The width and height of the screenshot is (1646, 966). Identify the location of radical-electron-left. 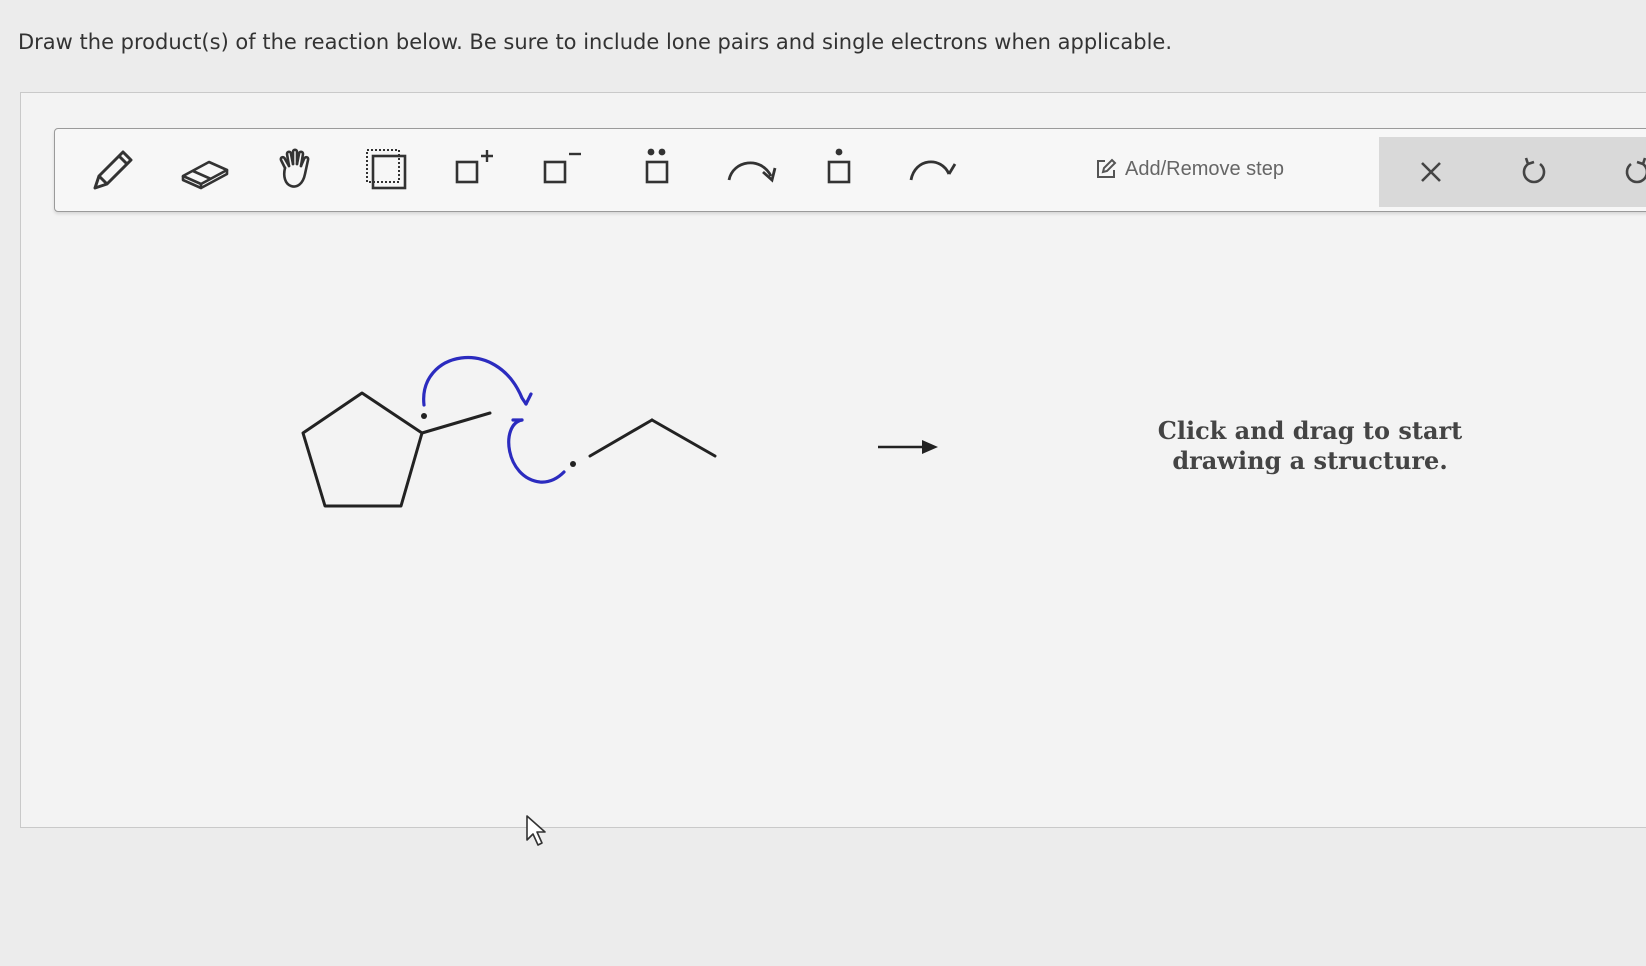
(424, 416).